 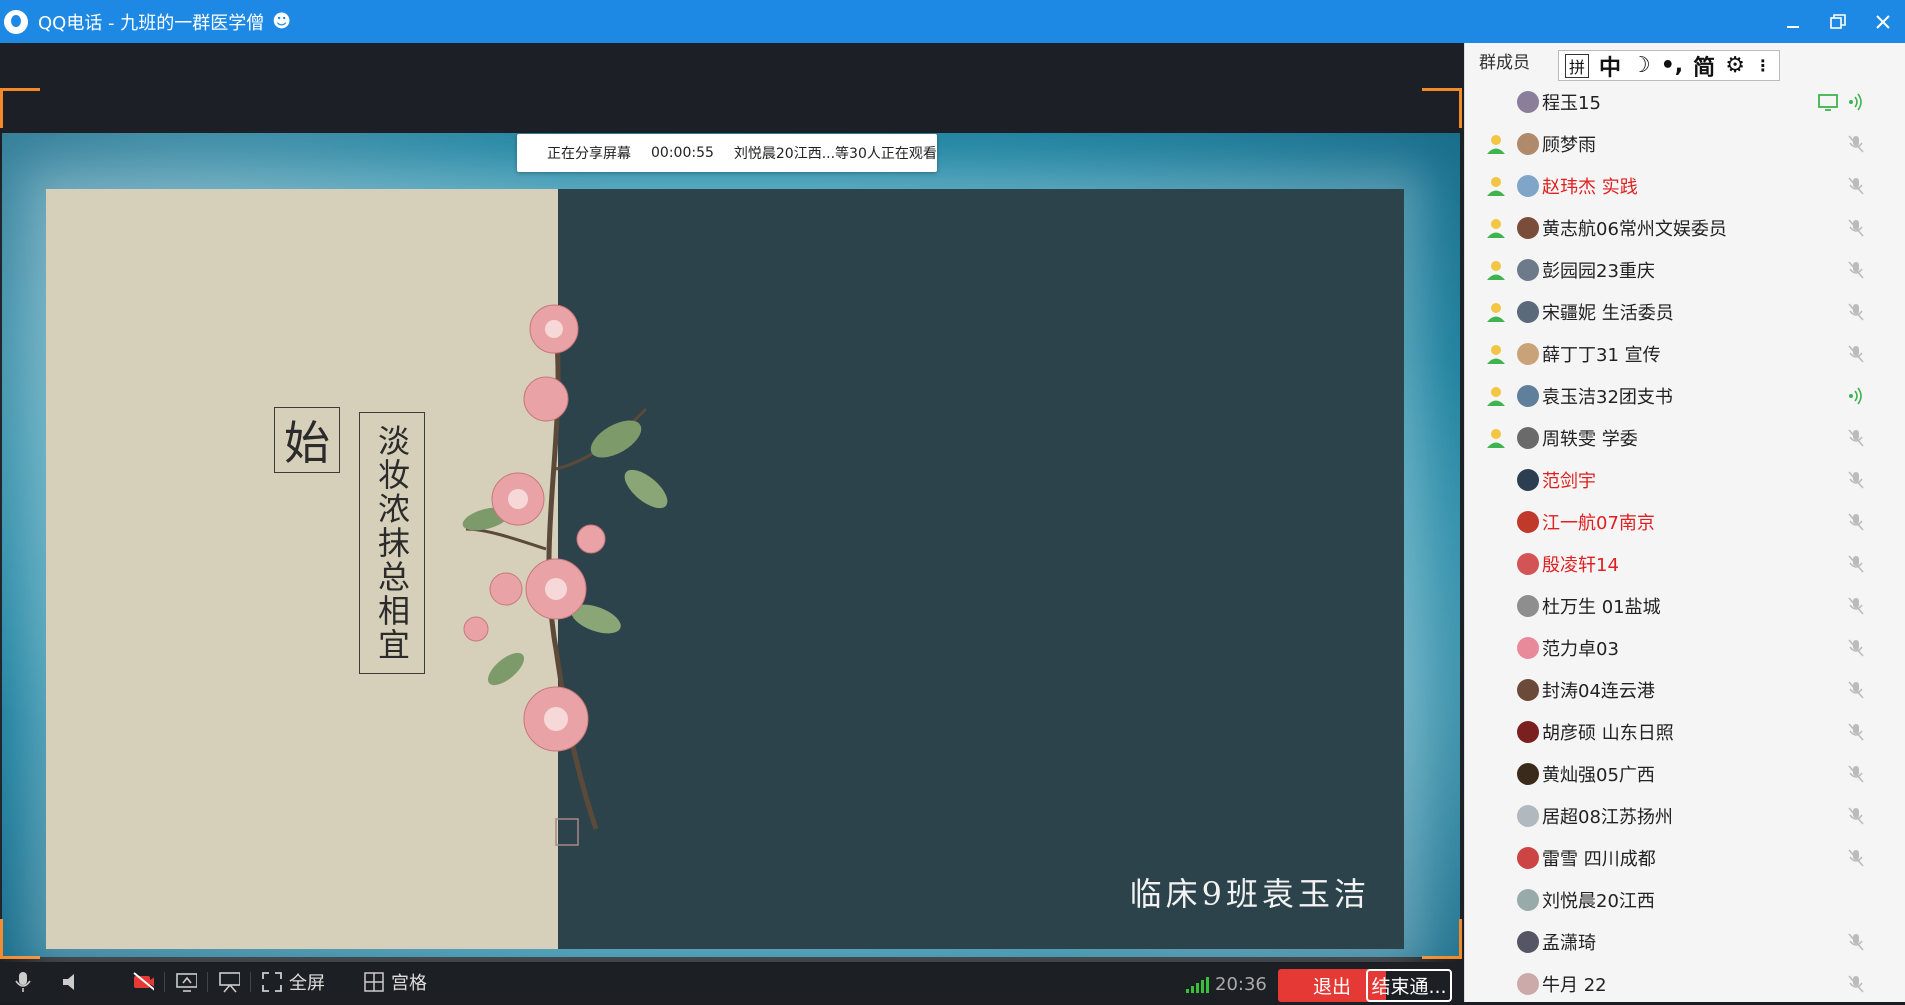 I want to click on member-name: 黄灿强05广西, so click(x=1598, y=775).